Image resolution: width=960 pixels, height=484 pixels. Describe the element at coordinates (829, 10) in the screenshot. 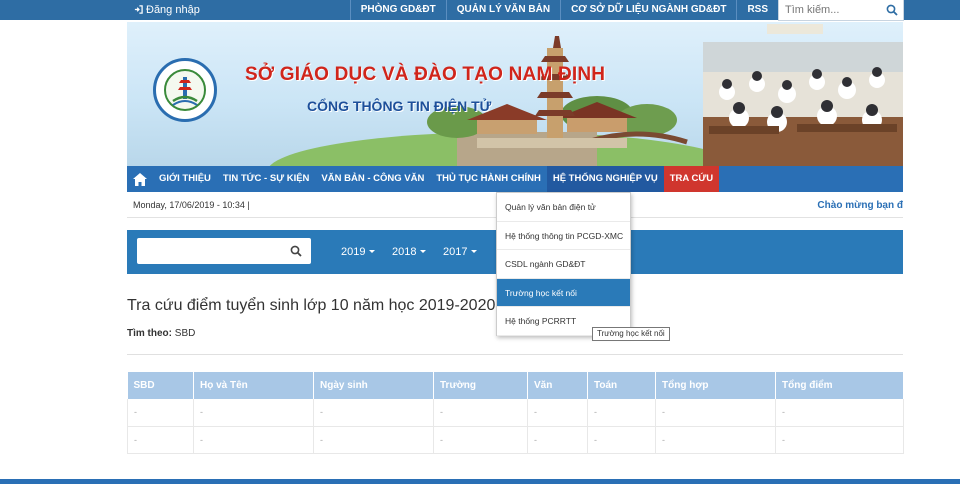

I see `top-search-input` at that location.